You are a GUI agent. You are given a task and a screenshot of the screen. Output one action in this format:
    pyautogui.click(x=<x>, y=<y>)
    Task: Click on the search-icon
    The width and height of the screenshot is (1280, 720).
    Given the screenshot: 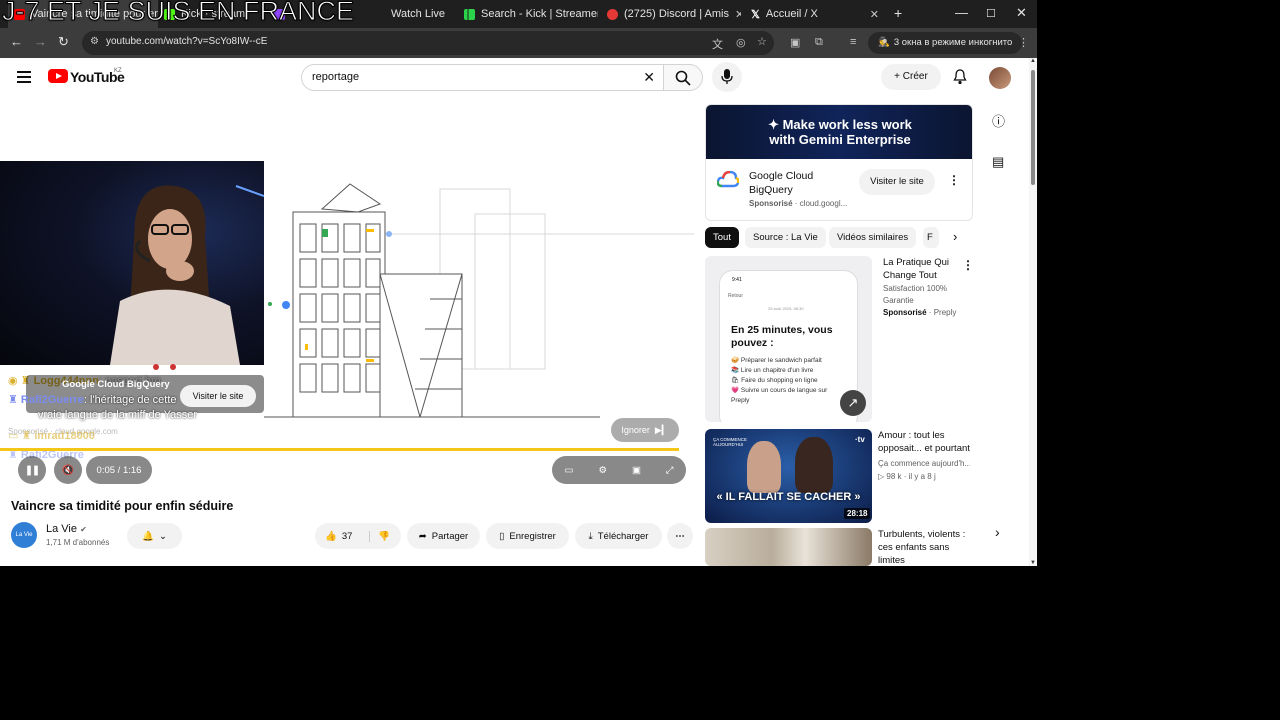 What is the action you would take?
    pyautogui.click(x=683, y=78)
    